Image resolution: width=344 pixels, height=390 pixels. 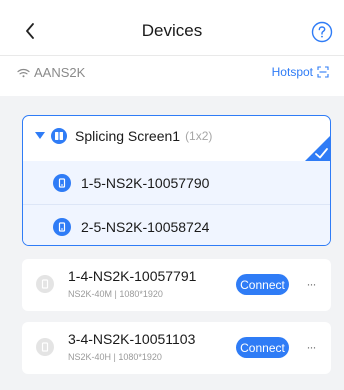 I want to click on device-name: 1-4-NS2K-10057791, so click(x=132, y=276).